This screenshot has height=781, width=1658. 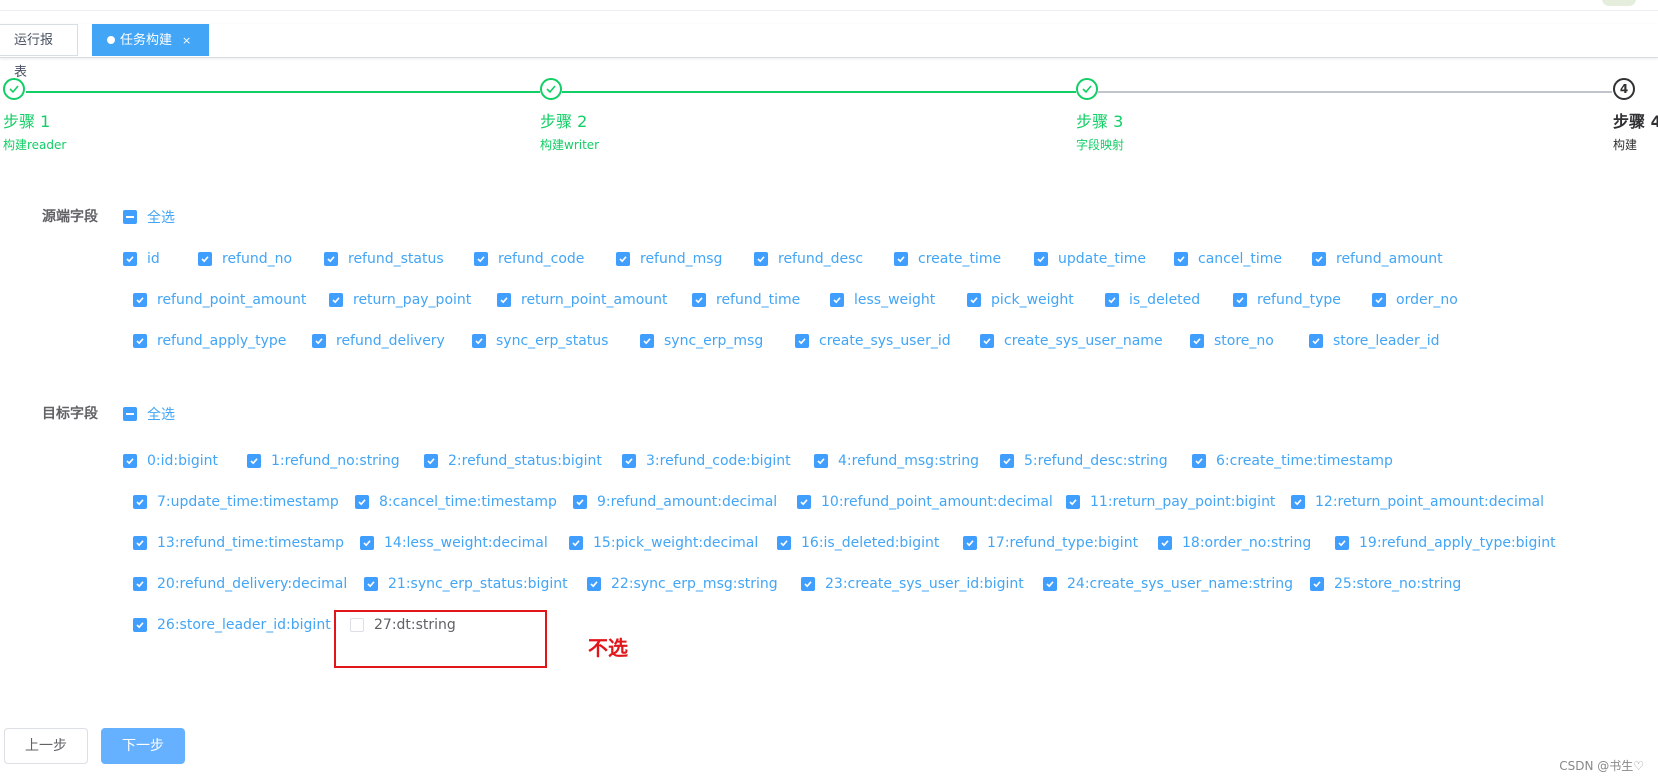 What do you see at coordinates (1050, 543) in the screenshot?
I see `target-field-checkbox-item: 17:refund_type:bigint` at bounding box center [1050, 543].